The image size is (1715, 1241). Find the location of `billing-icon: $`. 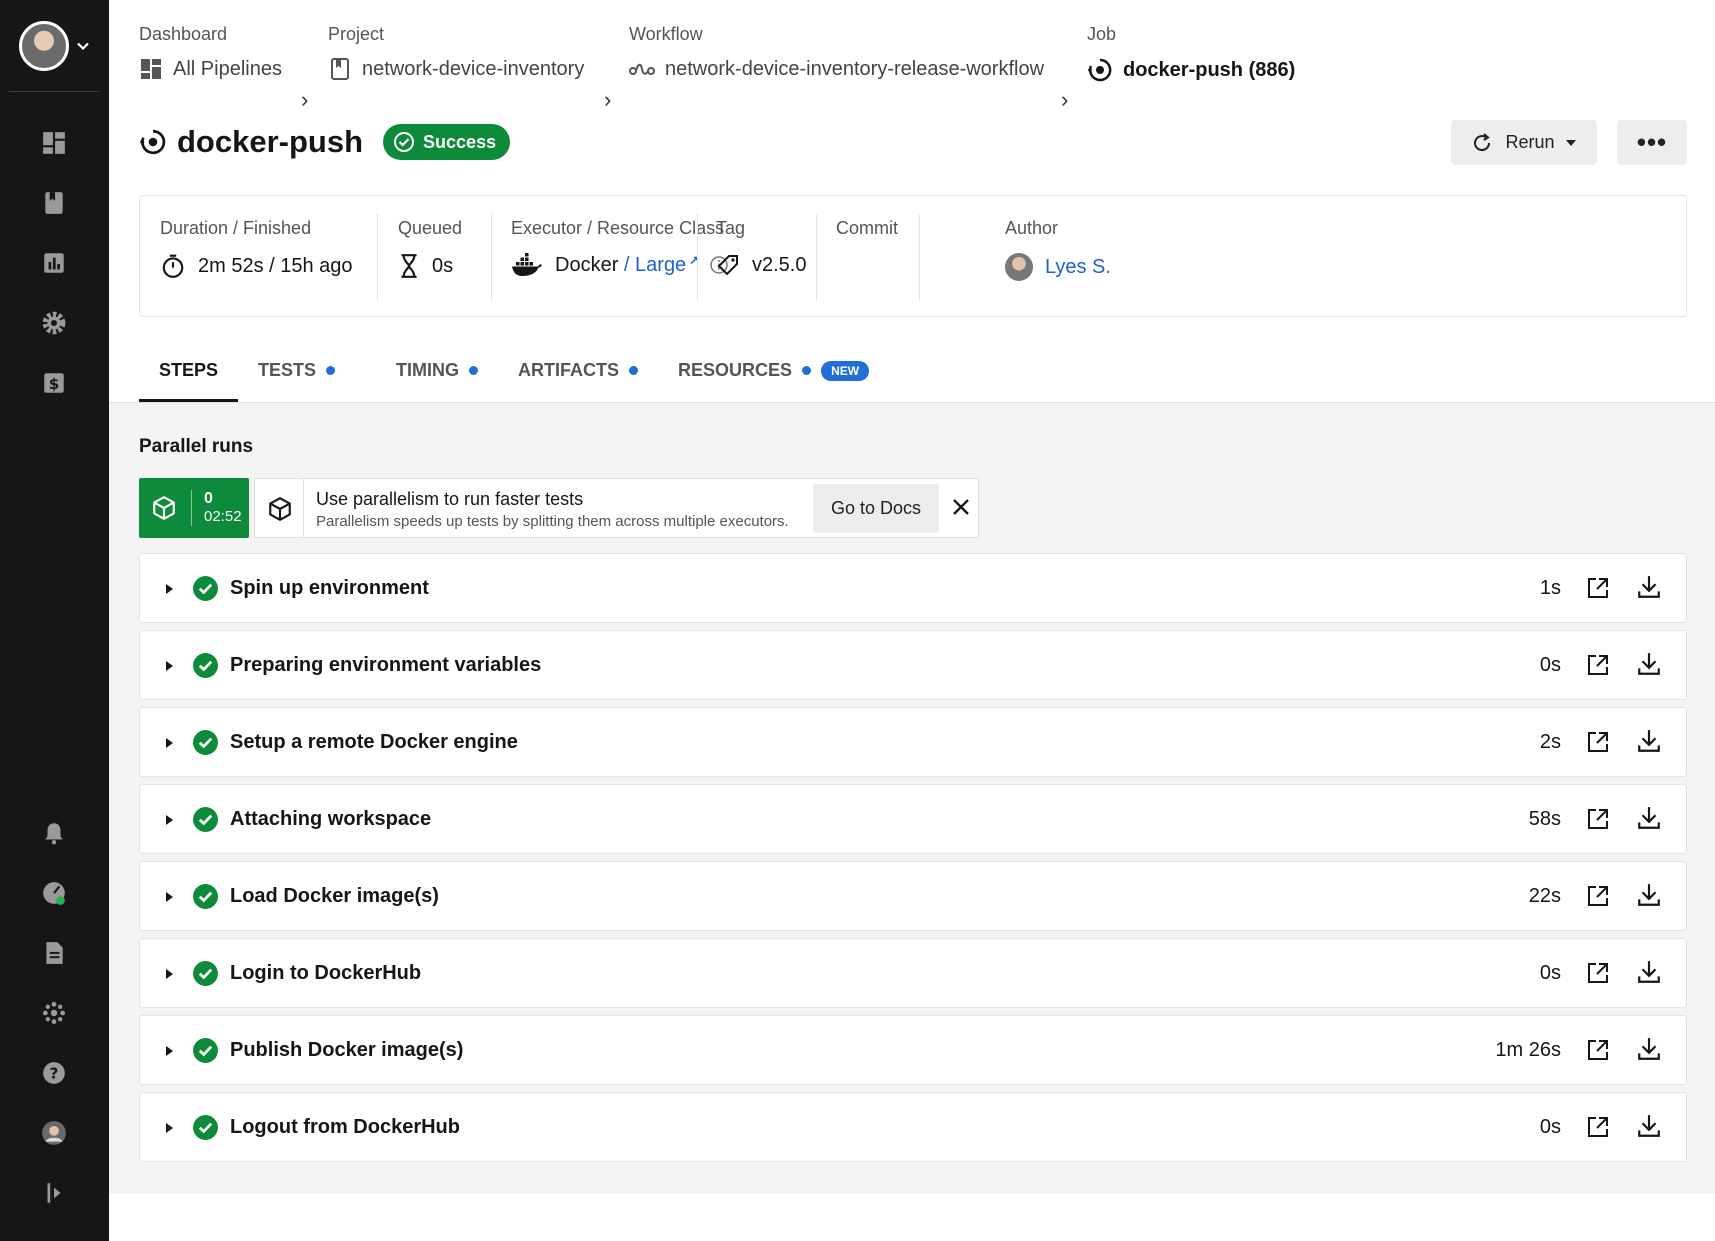

billing-icon: $ is located at coordinates (54, 383).